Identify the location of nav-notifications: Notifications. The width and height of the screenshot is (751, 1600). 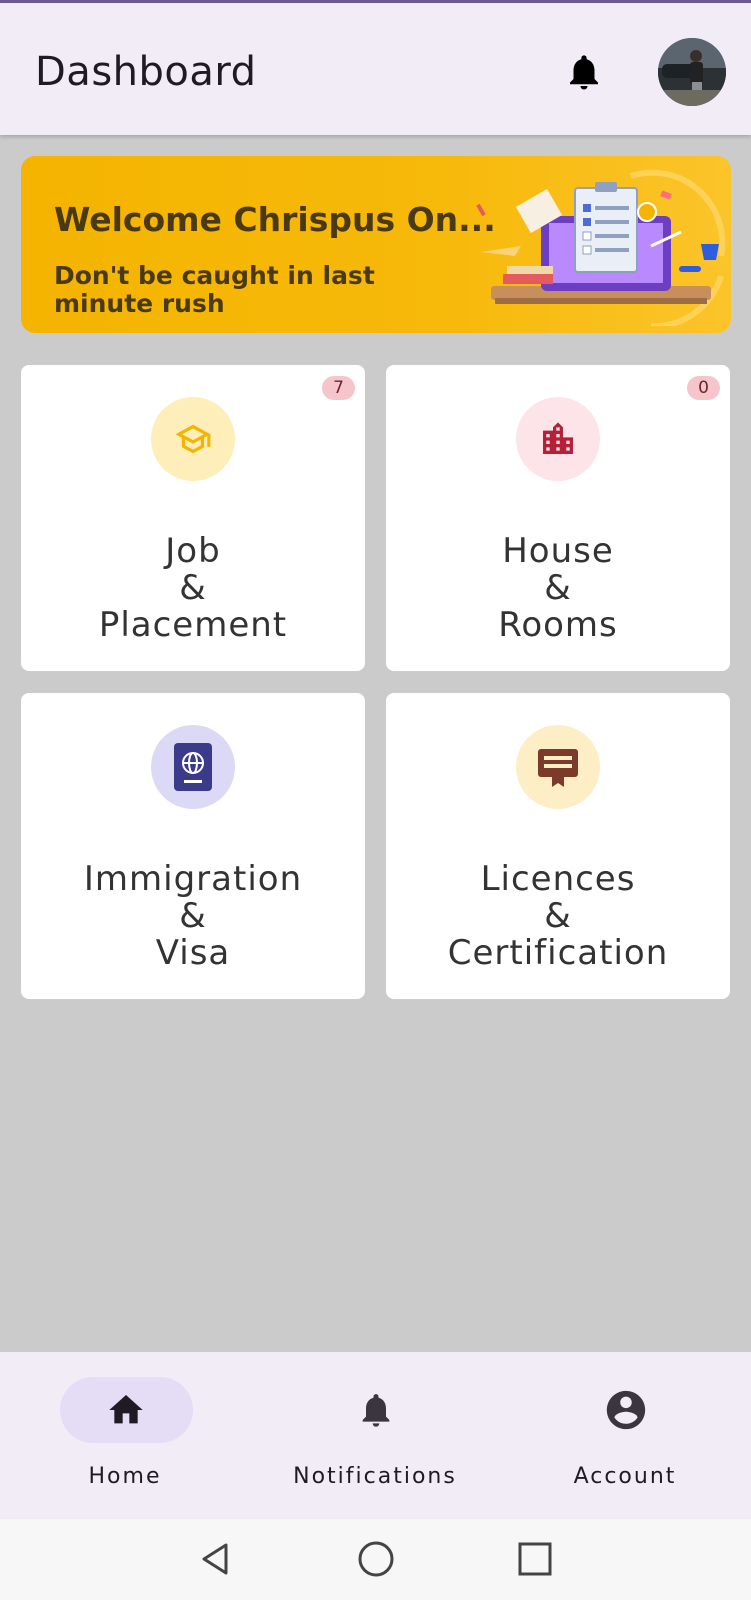
(375, 1435).